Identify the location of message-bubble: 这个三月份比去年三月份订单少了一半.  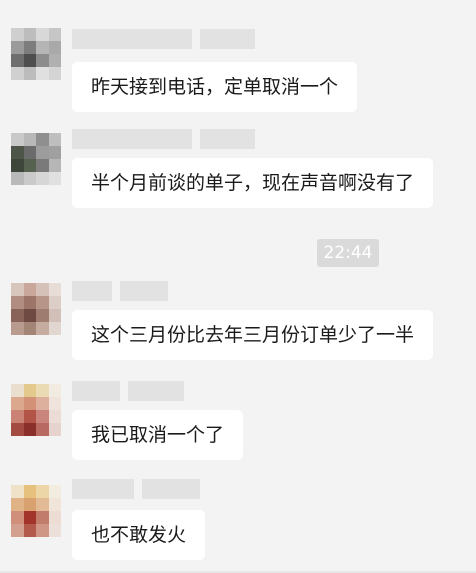
(253, 335).